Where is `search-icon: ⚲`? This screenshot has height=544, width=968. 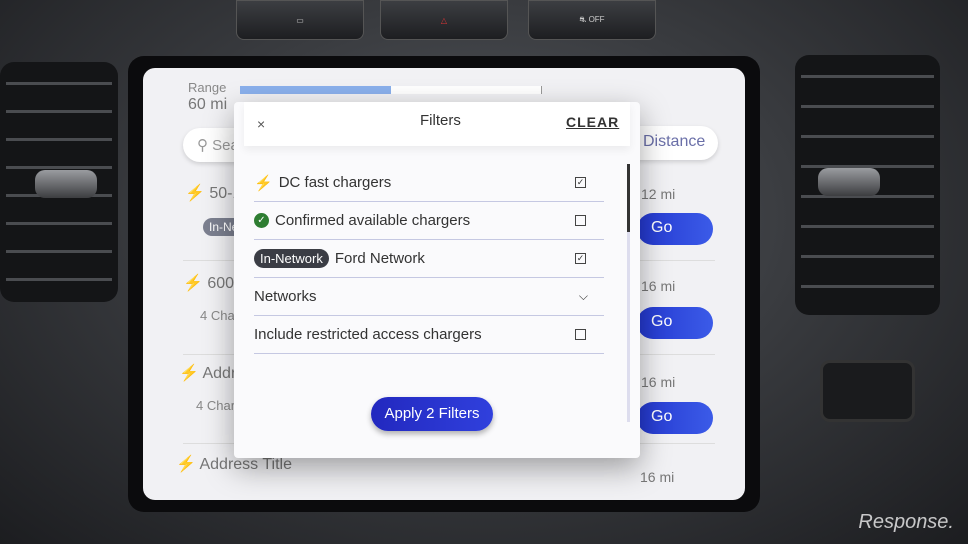 search-icon: ⚲ is located at coordinates (202, 145).